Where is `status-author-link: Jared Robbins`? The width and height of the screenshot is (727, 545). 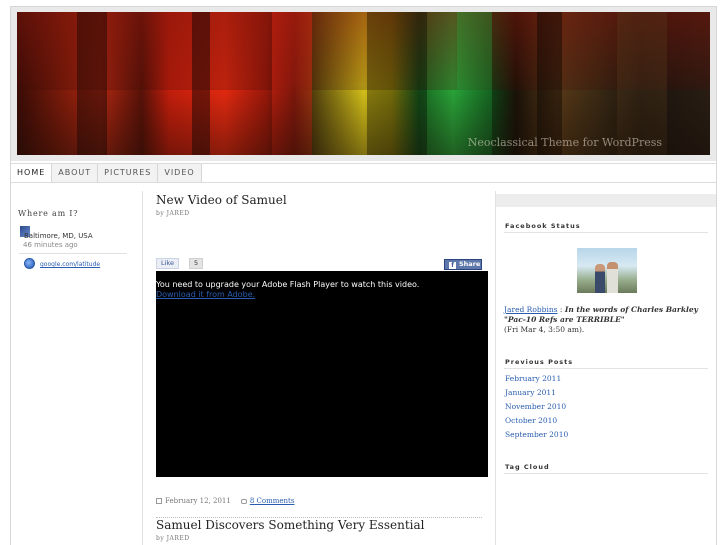
status-author-link: Jared Robbins is located at coordinates (531, 309).